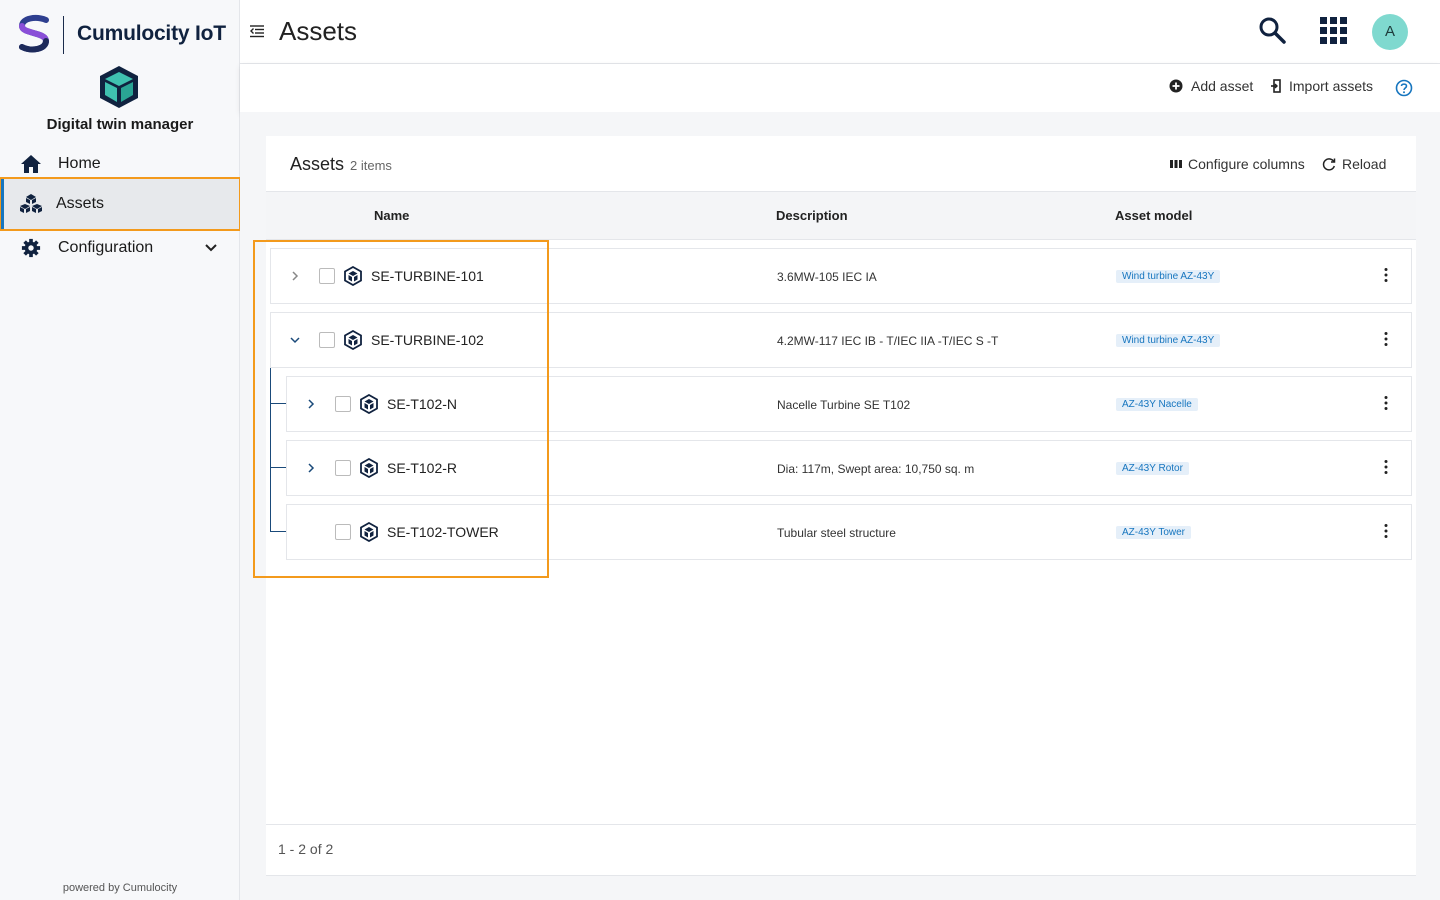 Image resolution: width=1440 pixels, height=900 pixels. I want to click on import-assets-button: Import assets, so click(1322, 86).